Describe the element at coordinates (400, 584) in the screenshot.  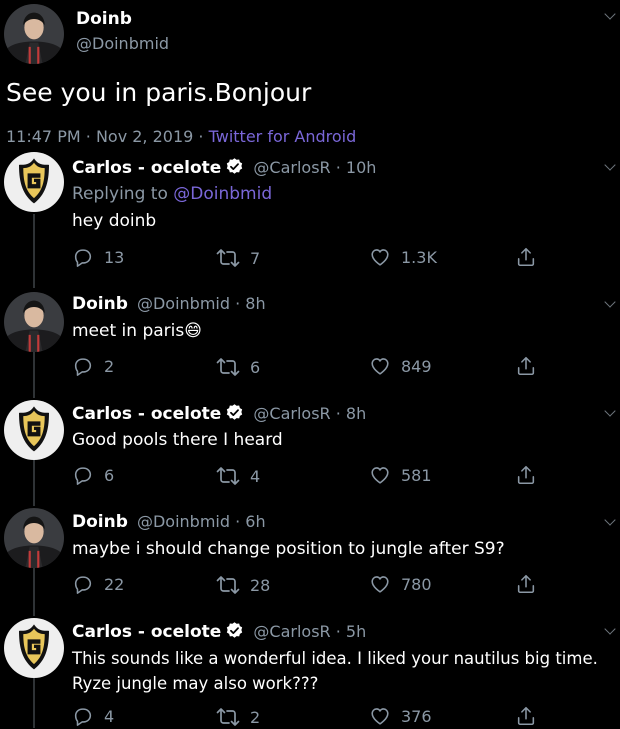
I see `like-button: 780` at that location.